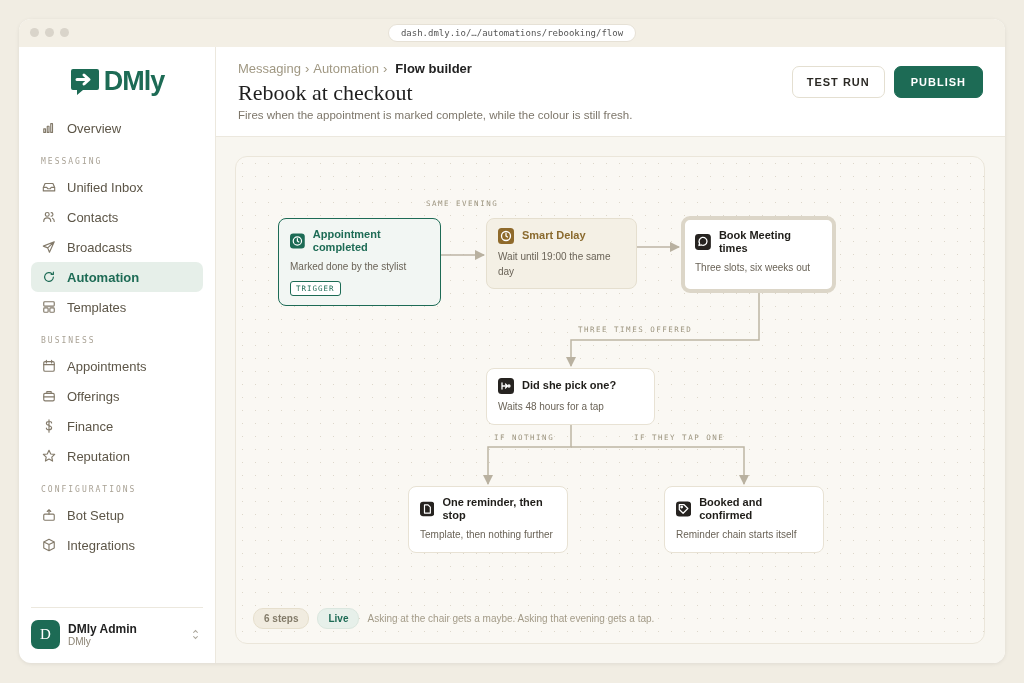  What do you see at coordinates (45, 634) in the screenshot?
I see `avatar: D` at bounding box center [45, 634].